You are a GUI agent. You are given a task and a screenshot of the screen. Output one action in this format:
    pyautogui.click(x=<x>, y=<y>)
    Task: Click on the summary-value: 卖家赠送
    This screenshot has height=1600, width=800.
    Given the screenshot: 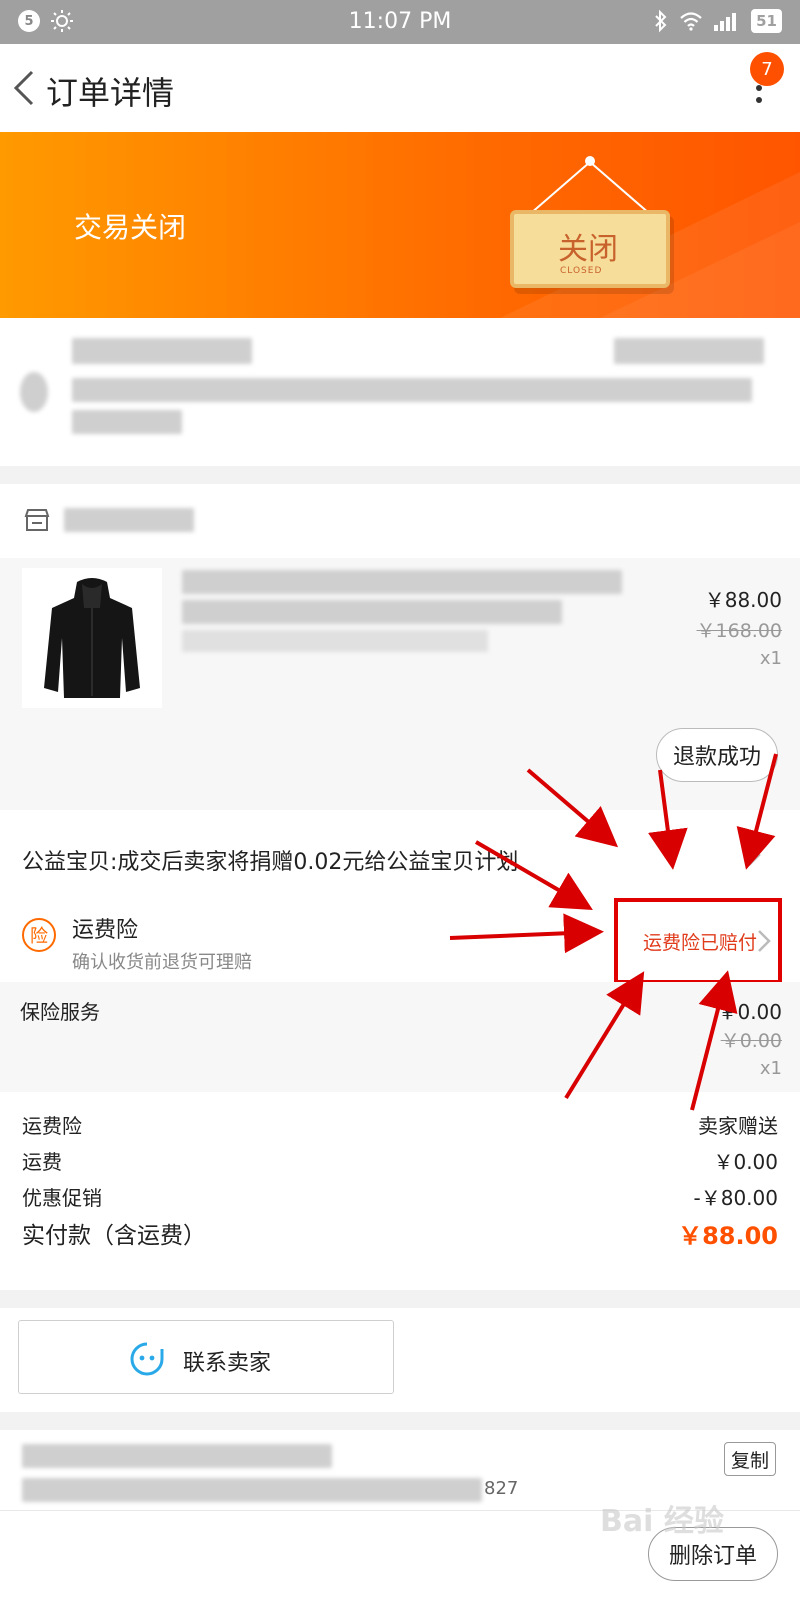 What is the action you would take?
    pyautogui.click(x=738, y=1126)
    